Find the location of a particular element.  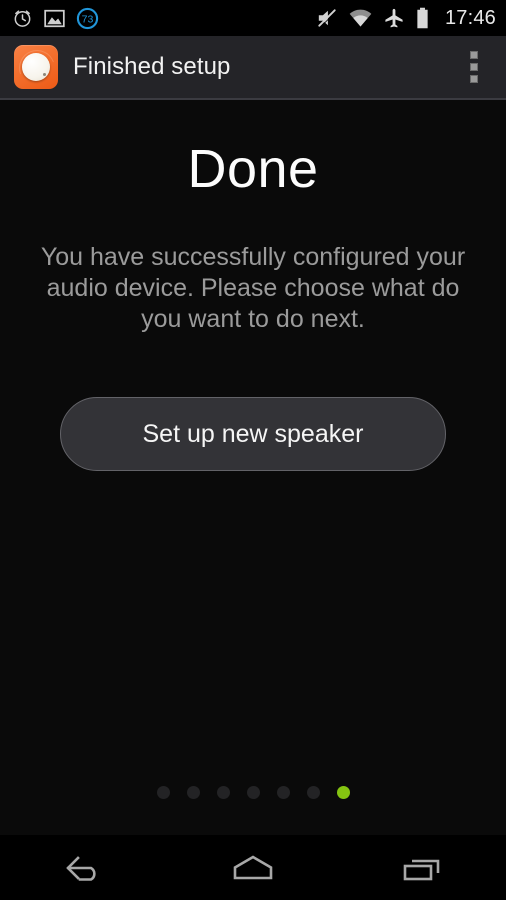

headline-done: Done is located at coordinates (253, 169).